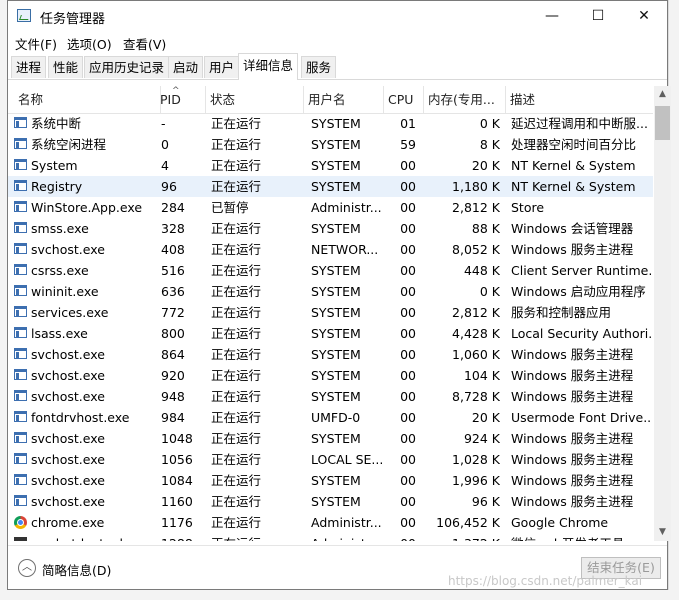 Image resolution: width=679 pixels, height=600 pixels. What do you see at coordinates (662, 123) in the screenshot?
I see `scrollbar-thumb` at bounding box center [662, 123].